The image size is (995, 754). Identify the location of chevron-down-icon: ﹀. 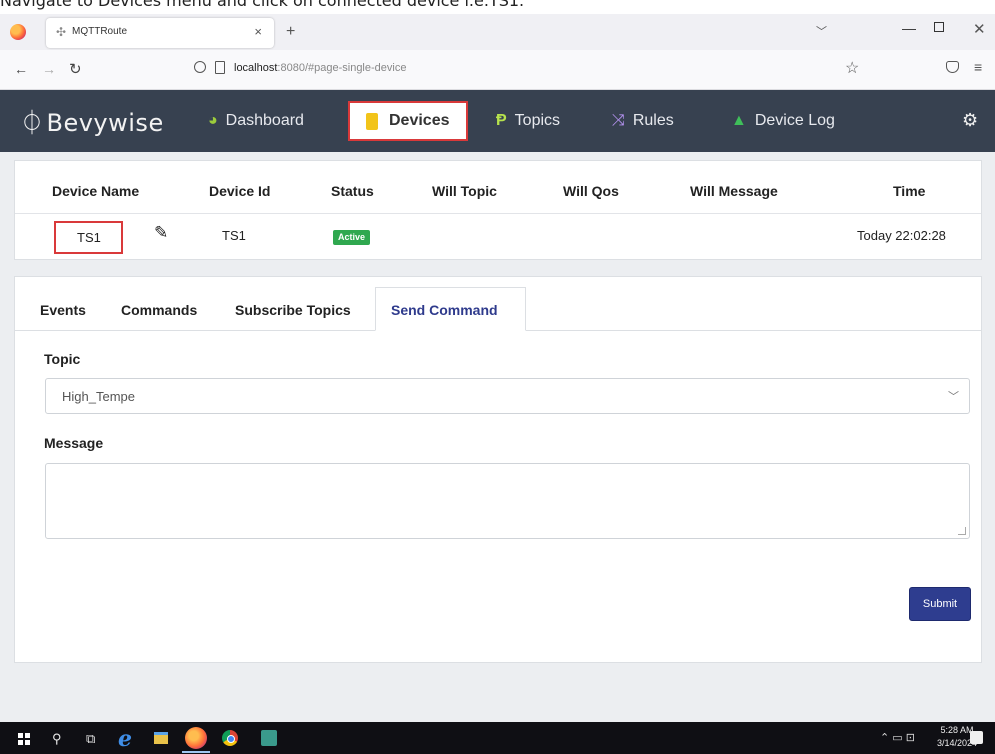
(953, 397).